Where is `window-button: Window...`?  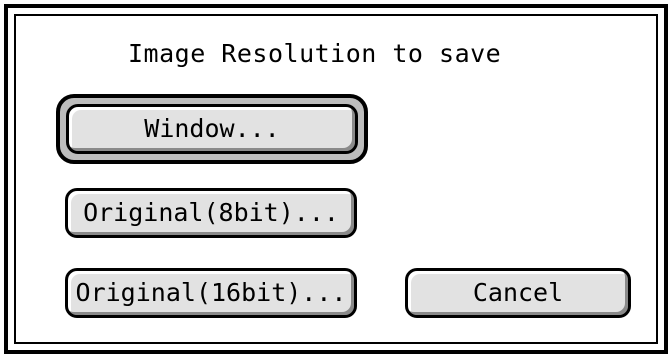 window-button: Window... is located at coordinates (212, 129).